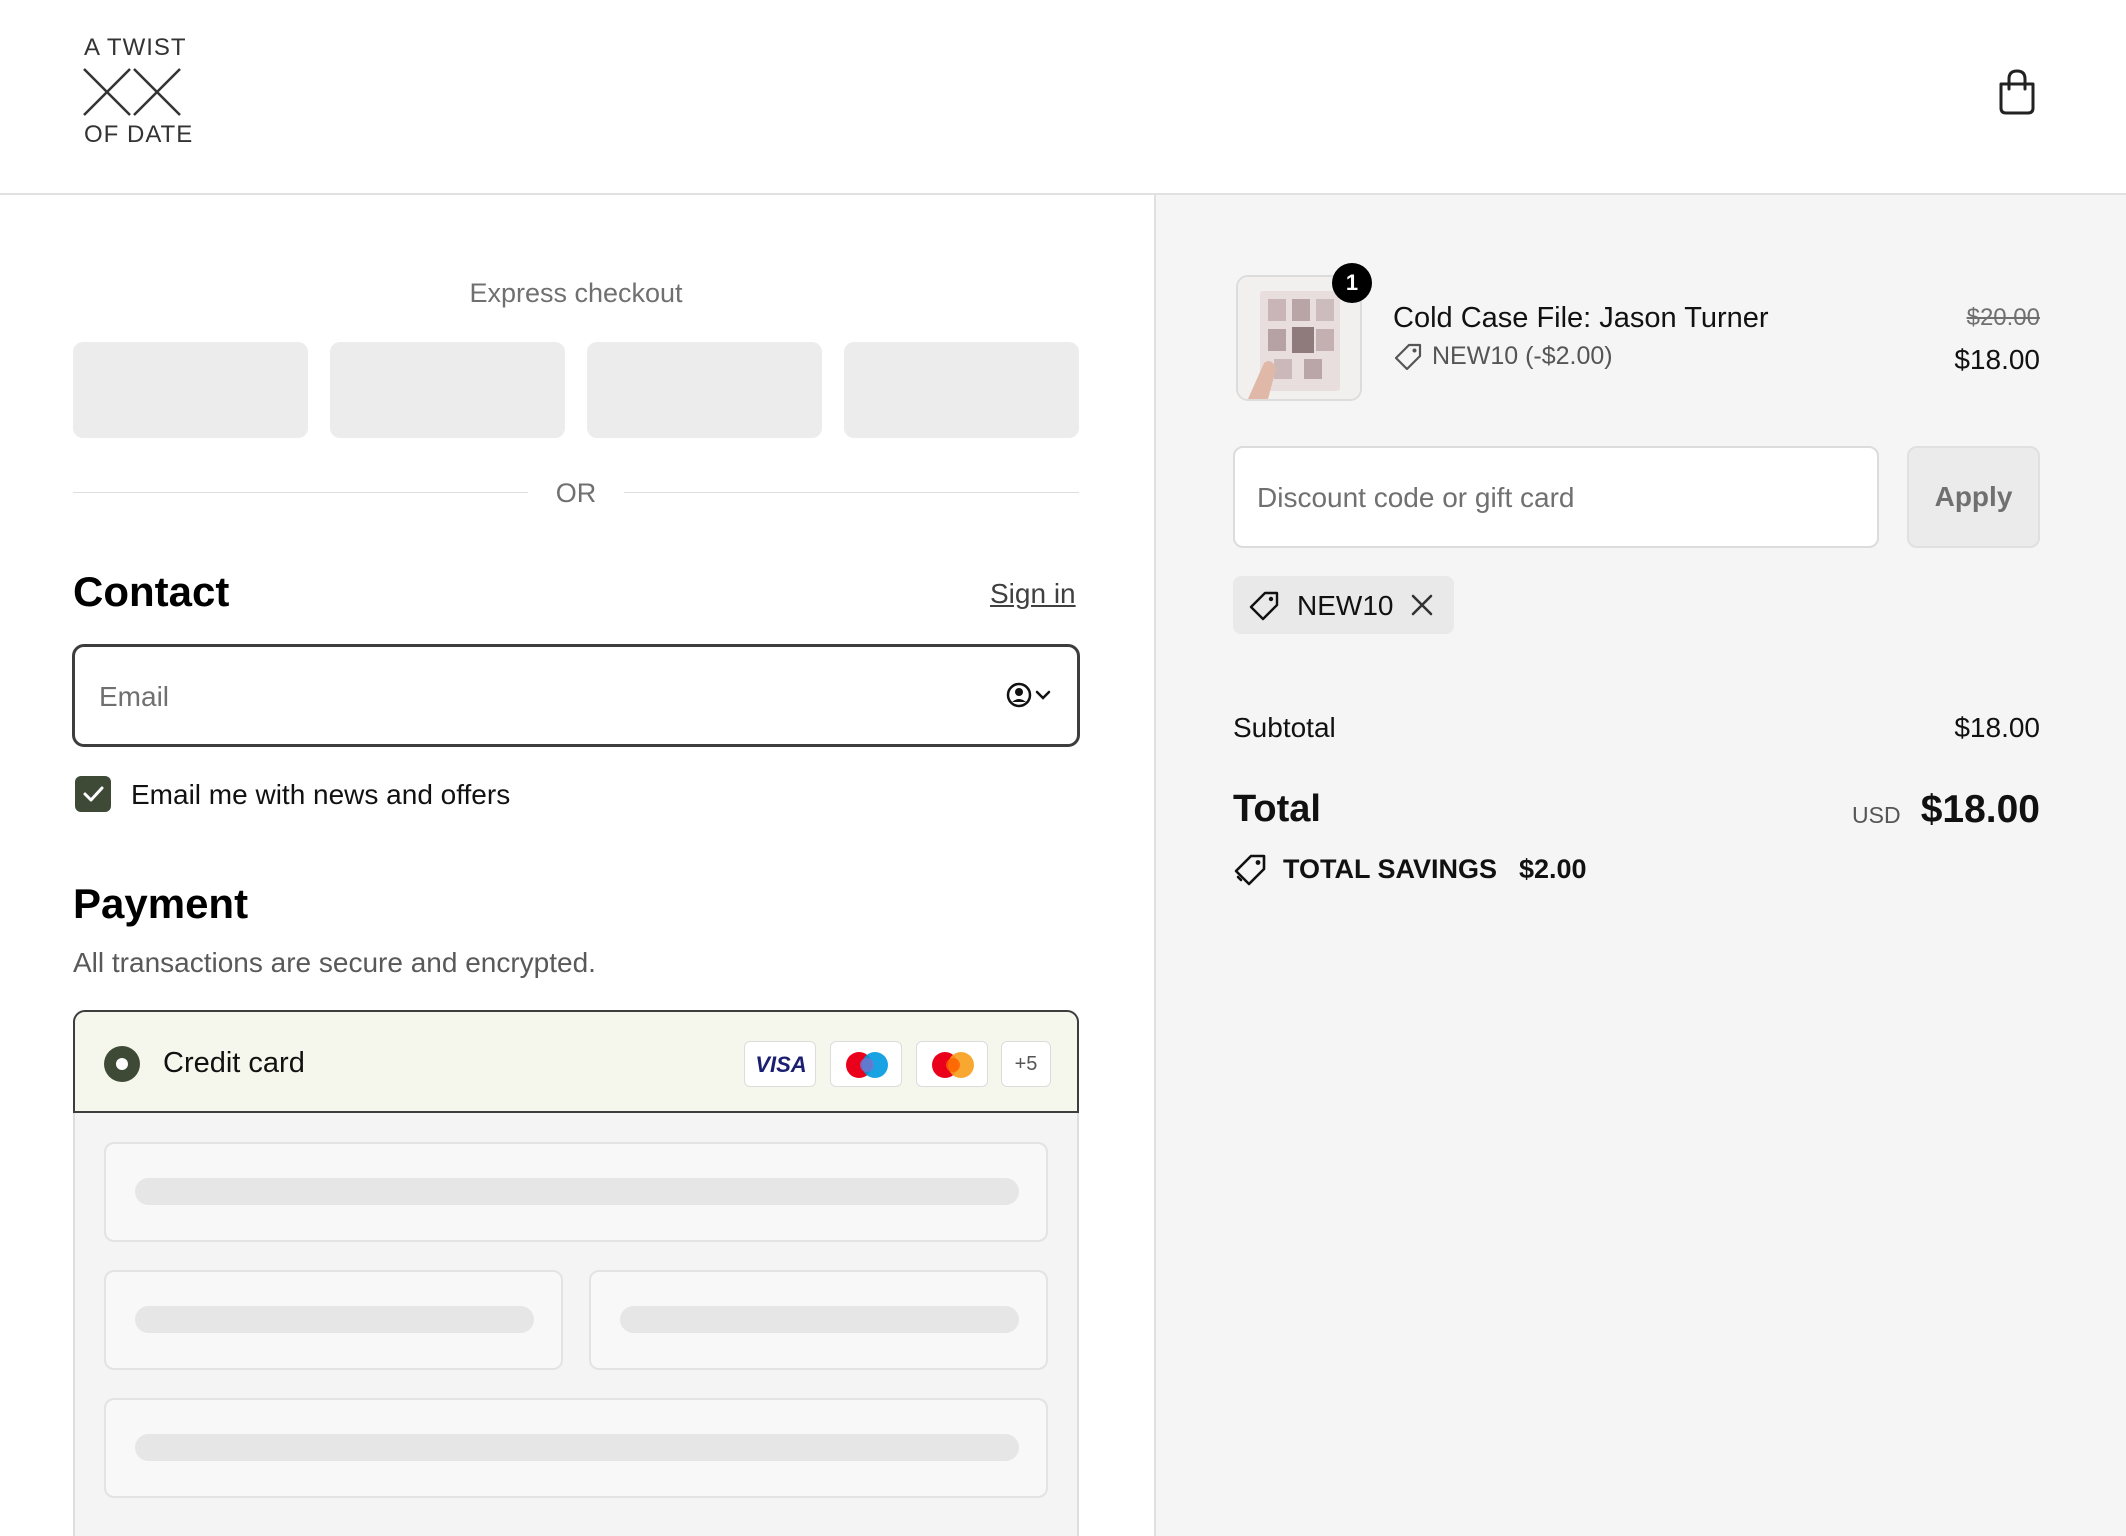 The image size is (2126, 1536). What do you see at coordinates (2003, 317) in the screenshot?
I see `original-price: $20.00` at bounding box center [2003, 317].